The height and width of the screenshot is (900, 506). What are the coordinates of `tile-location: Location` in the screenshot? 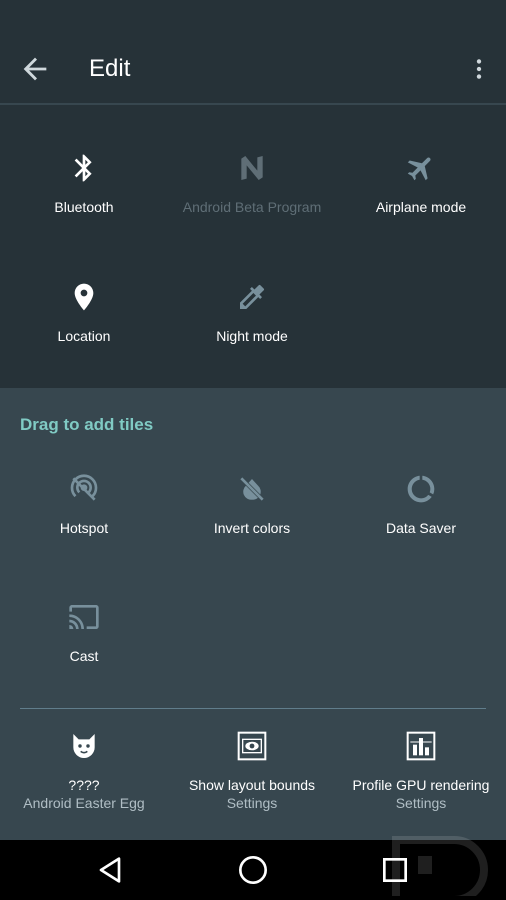 It's located at (84, 313).